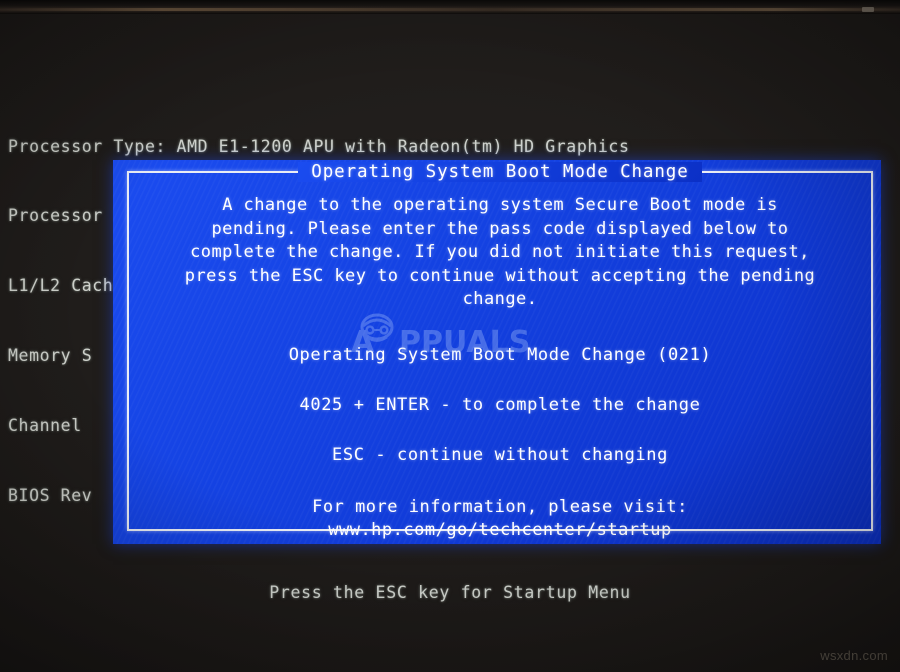  I want to click on dialog-title: Operating System Boot Mode Change, so click(500, 172).